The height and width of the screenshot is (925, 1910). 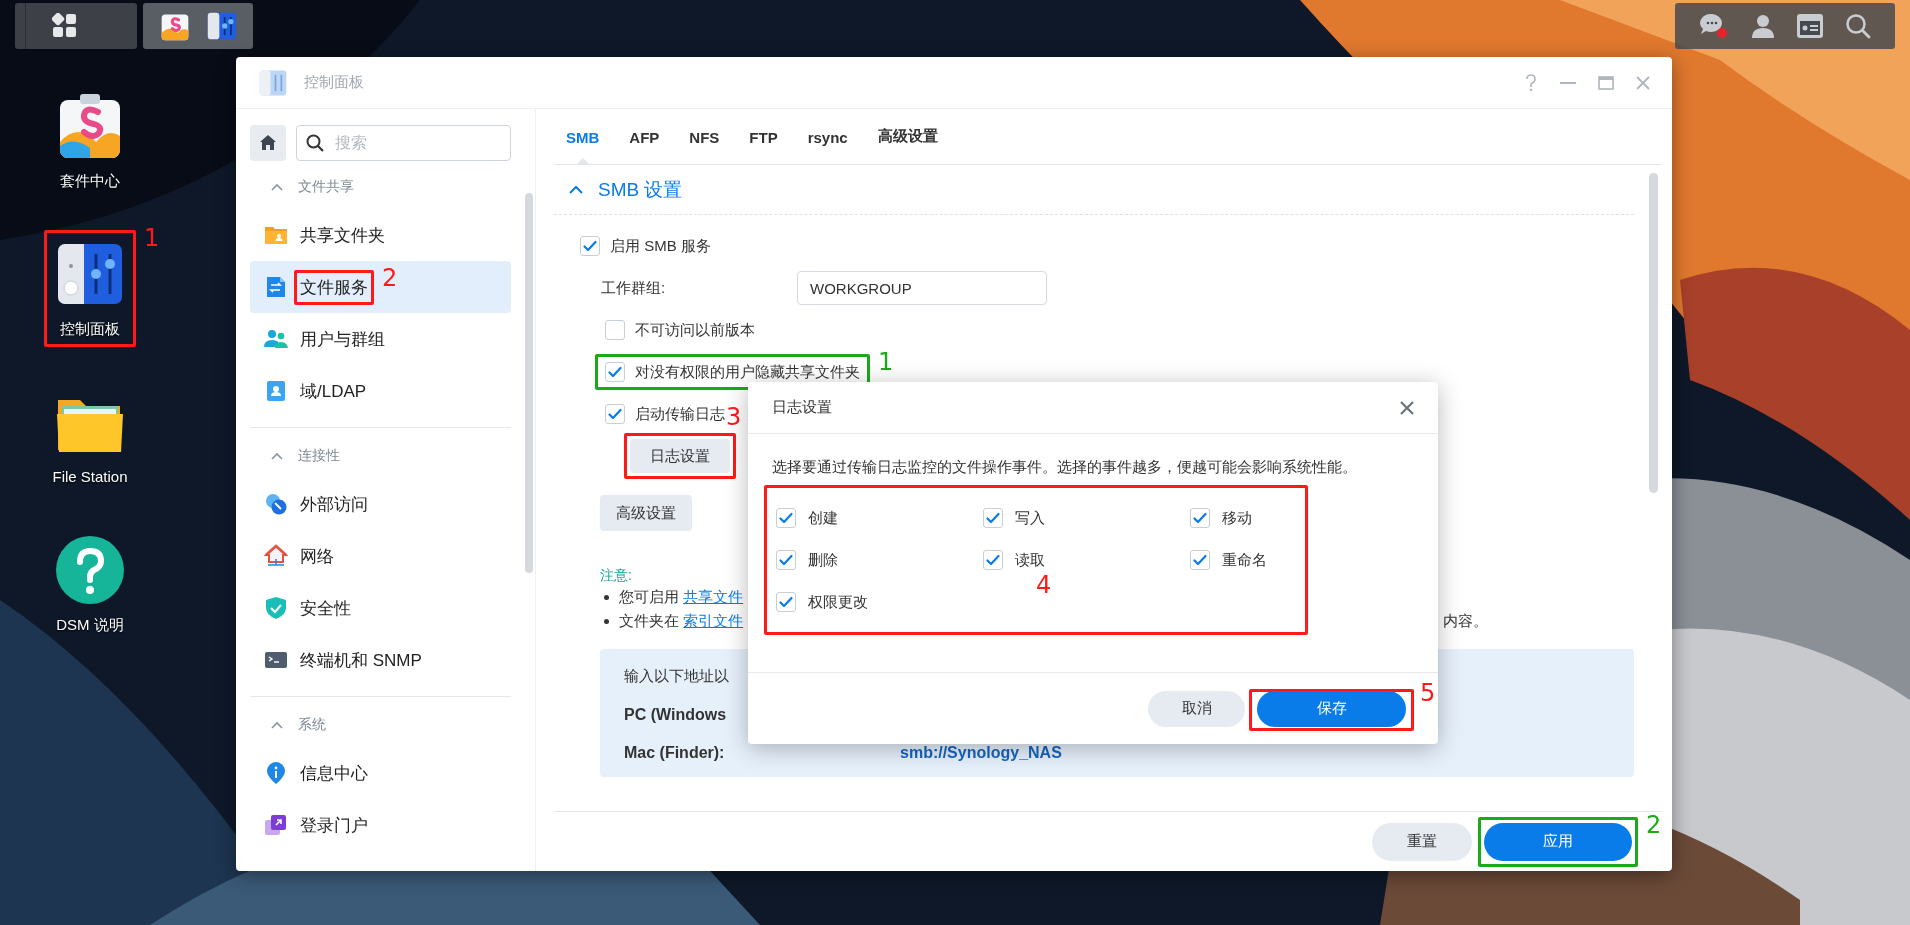 I want to click on note-text: 文件夹在, so click(x=649, y=621).